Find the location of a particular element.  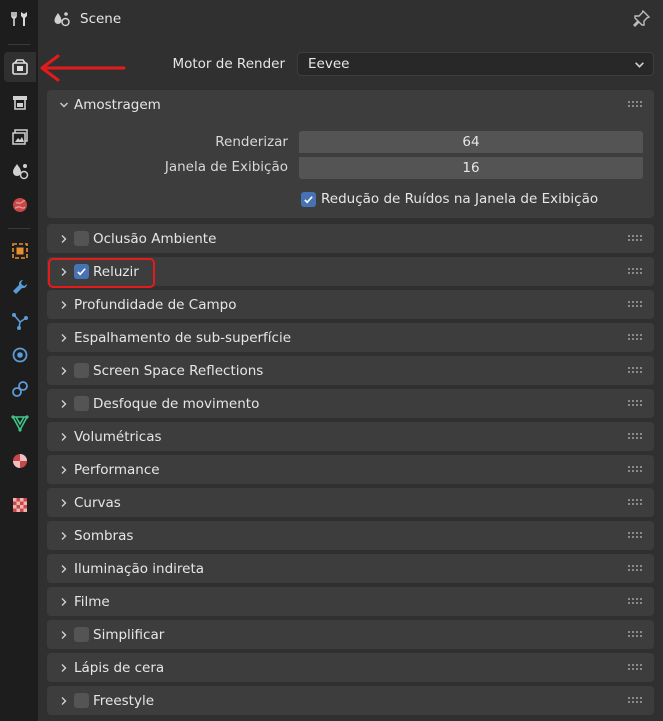

physics-icon is located at coordinates (20, 355).